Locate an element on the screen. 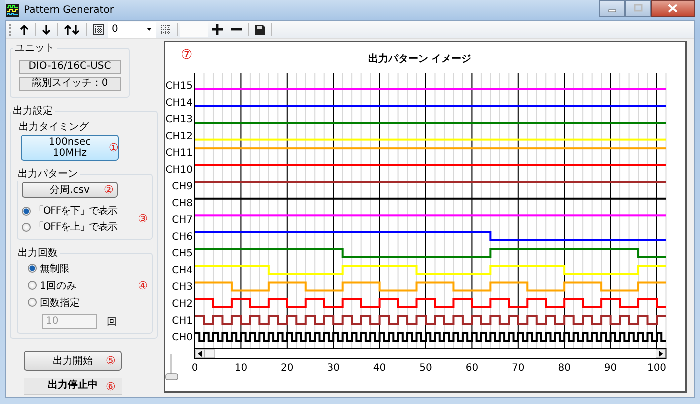  radio-label: 「OFFを下」で表示 is located at coordinates (76, 211).